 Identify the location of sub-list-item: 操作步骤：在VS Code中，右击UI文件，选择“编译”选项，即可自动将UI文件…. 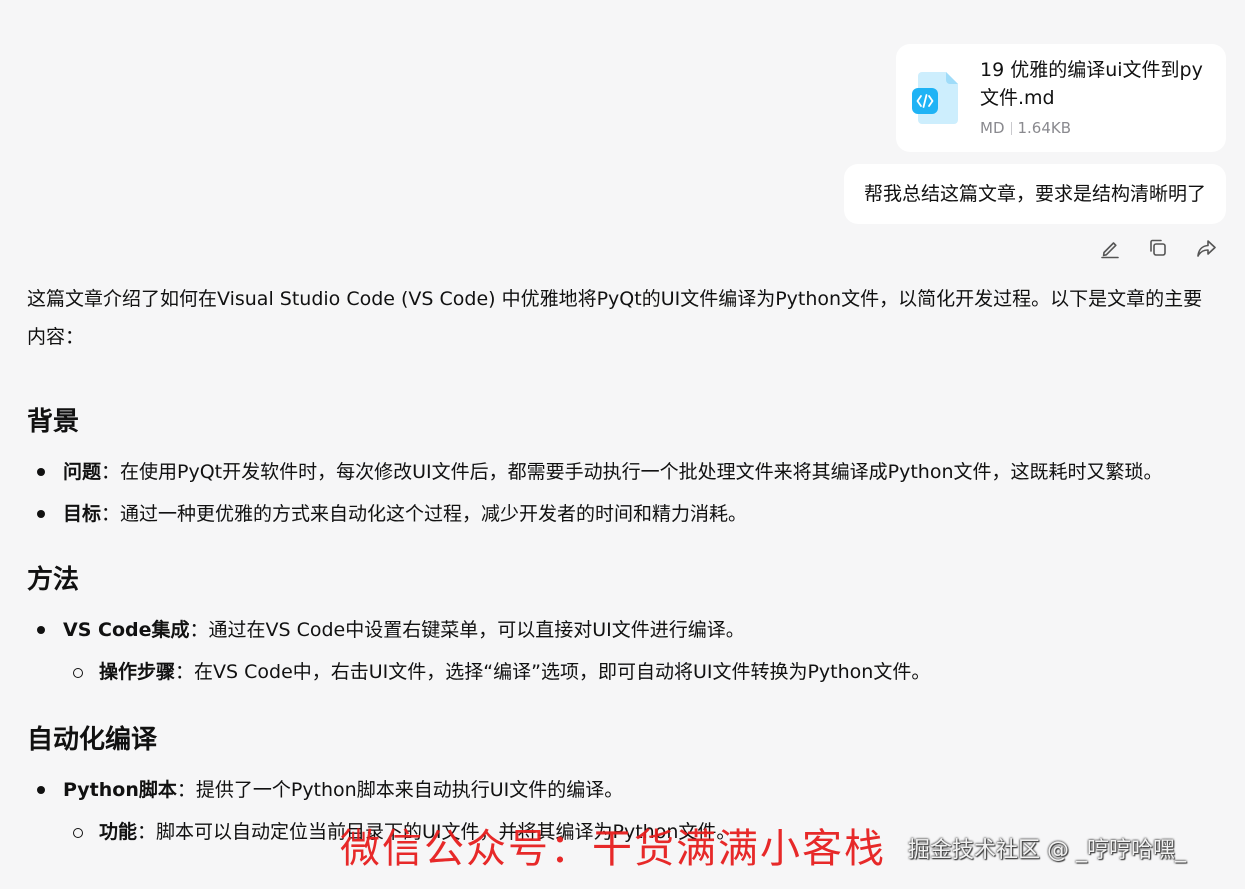
(641, 672).